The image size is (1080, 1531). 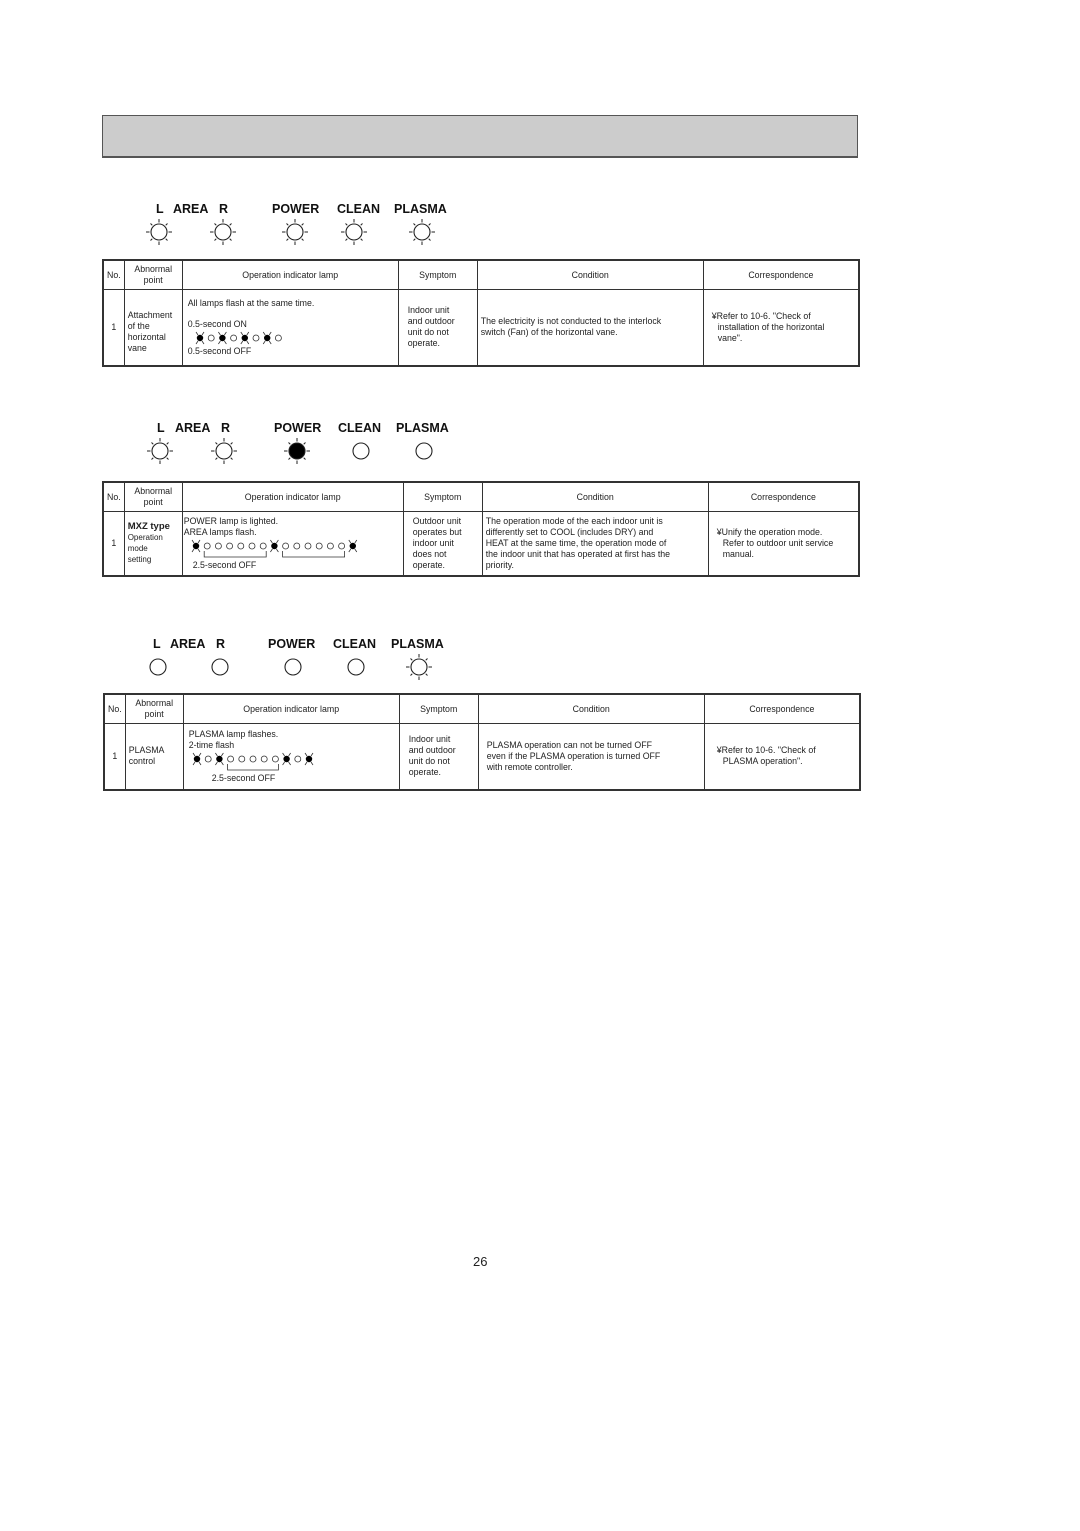 What do you see at coordinates (211, 744) in the screenshot?
I see `flash-count: 2-time flash` at bounding box center [211, 744].